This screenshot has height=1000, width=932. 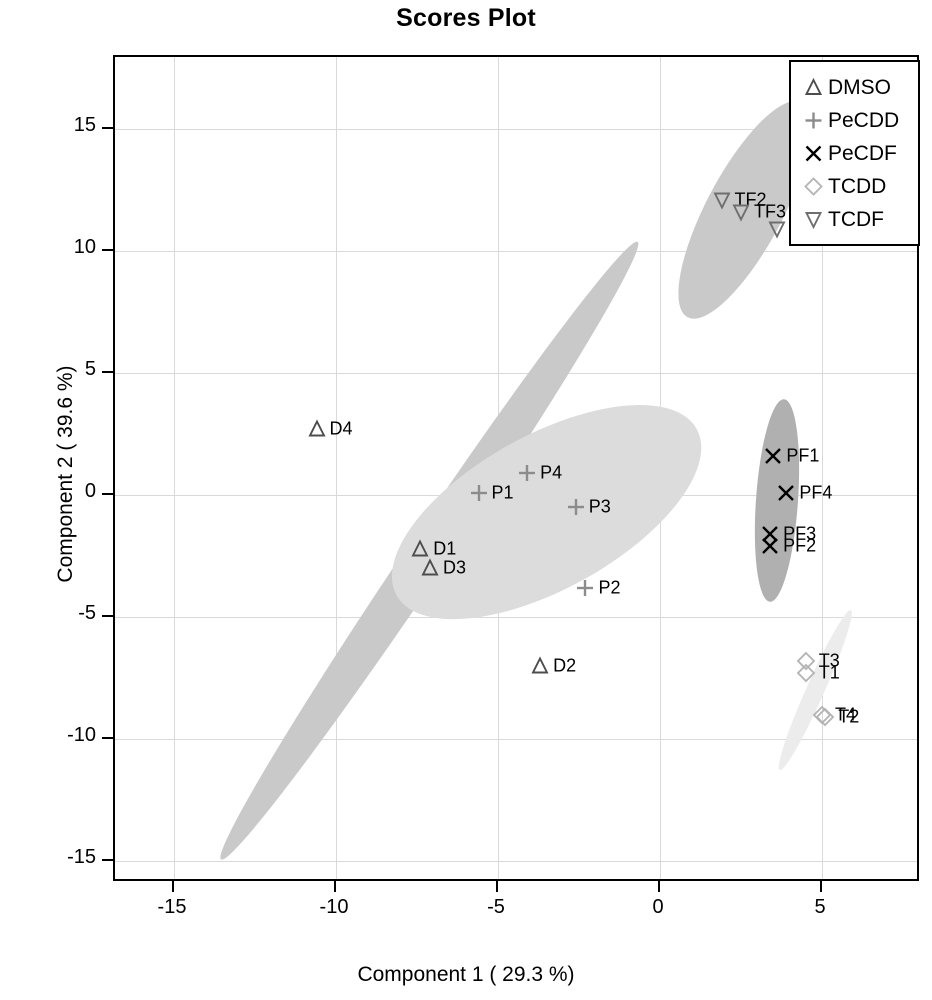 I want to click on y-tick-label: 0, so click(x=90, y=491).